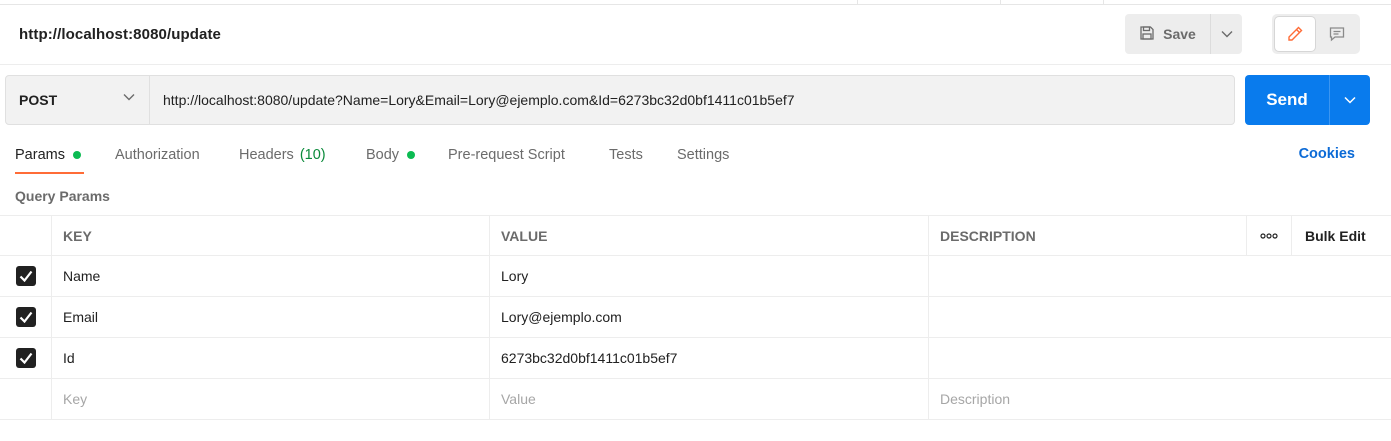 The image size is (1391, 441). I want to click on param-key: Email, so click(270, 317).